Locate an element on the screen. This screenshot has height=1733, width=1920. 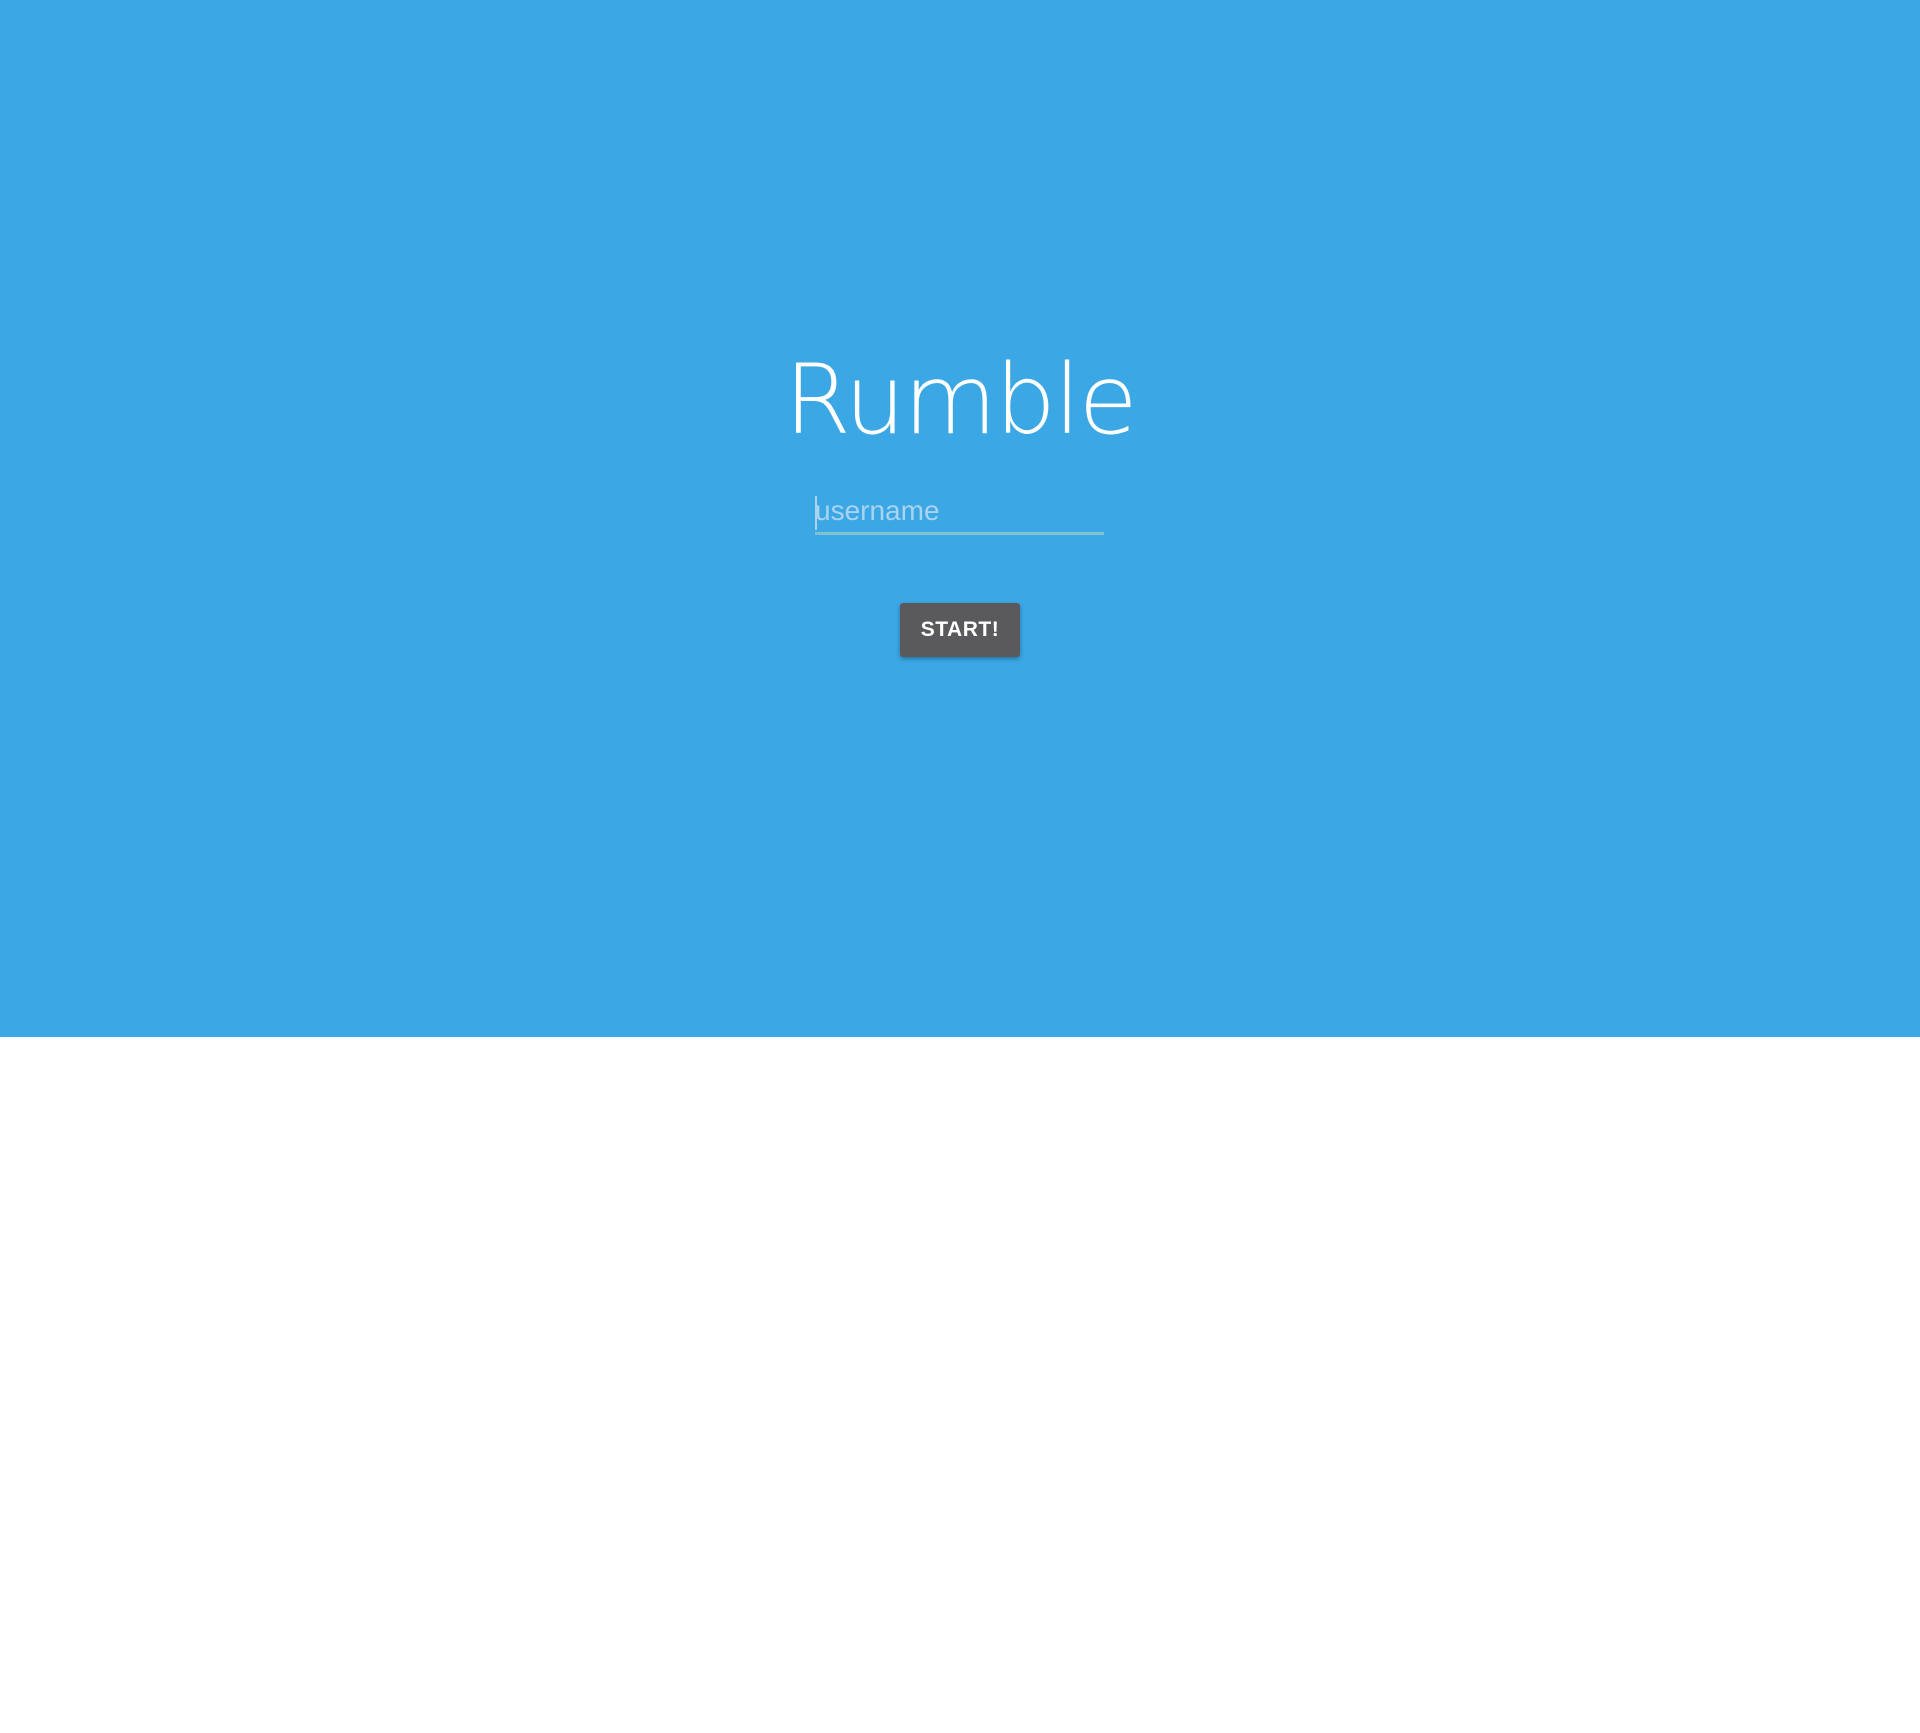
username-field is located at coordinates (959, 514).